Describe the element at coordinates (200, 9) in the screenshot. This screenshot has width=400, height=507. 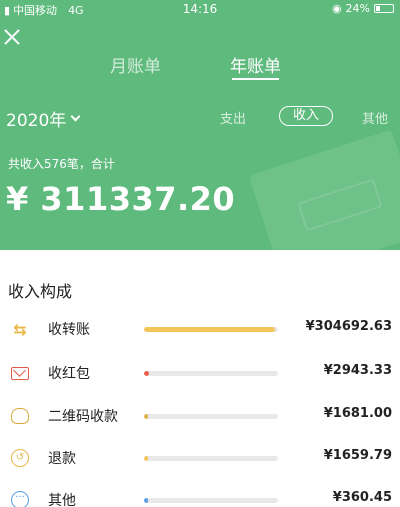
I see `status-bar: ▮ 中国移动 4G 14:16 ◉ 24%` at that location.